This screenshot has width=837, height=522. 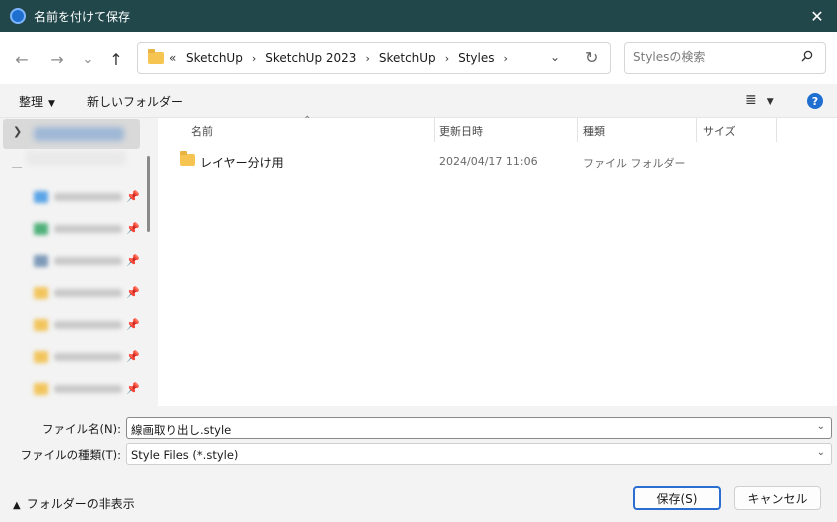 What do you see at coordinates (719, 130) in the screenshot?
I see `column-header-size: サイズ` at bounding box center [719, 130].